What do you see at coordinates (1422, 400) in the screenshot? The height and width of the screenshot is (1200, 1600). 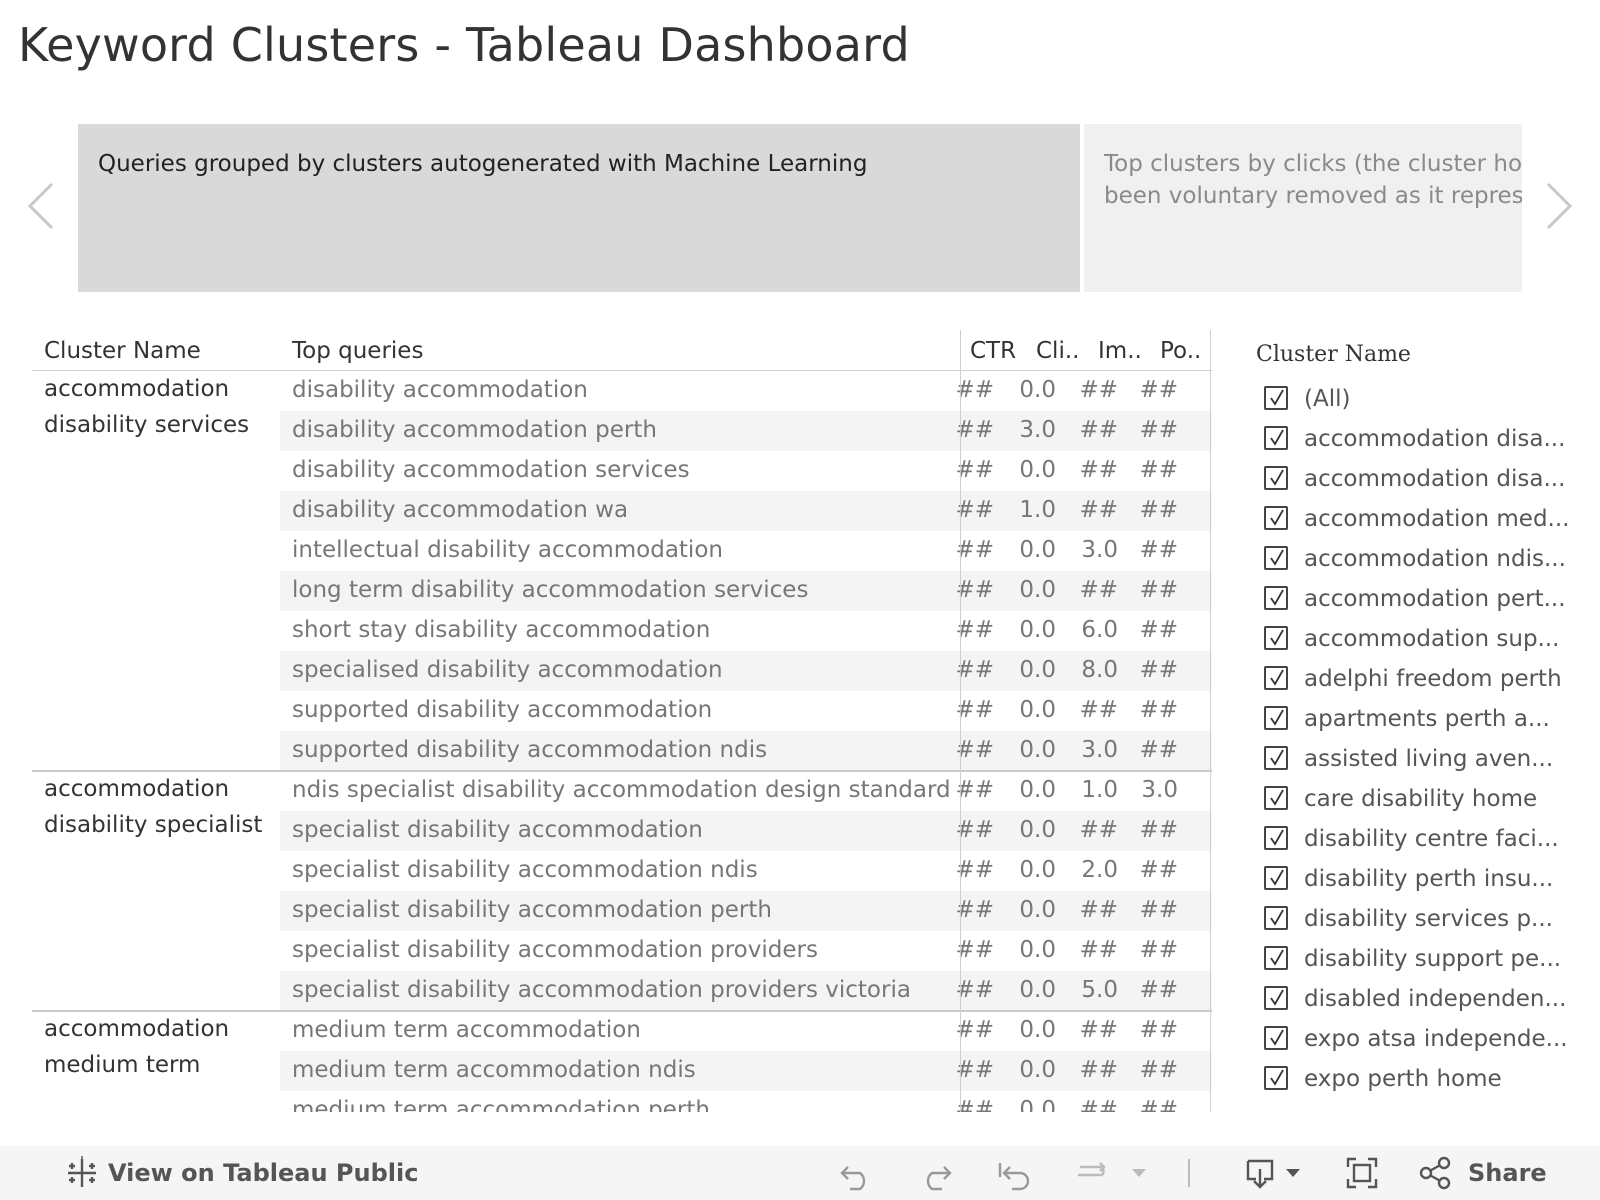 I see `filter-item: (All)` at bounding box center [1422, 400].